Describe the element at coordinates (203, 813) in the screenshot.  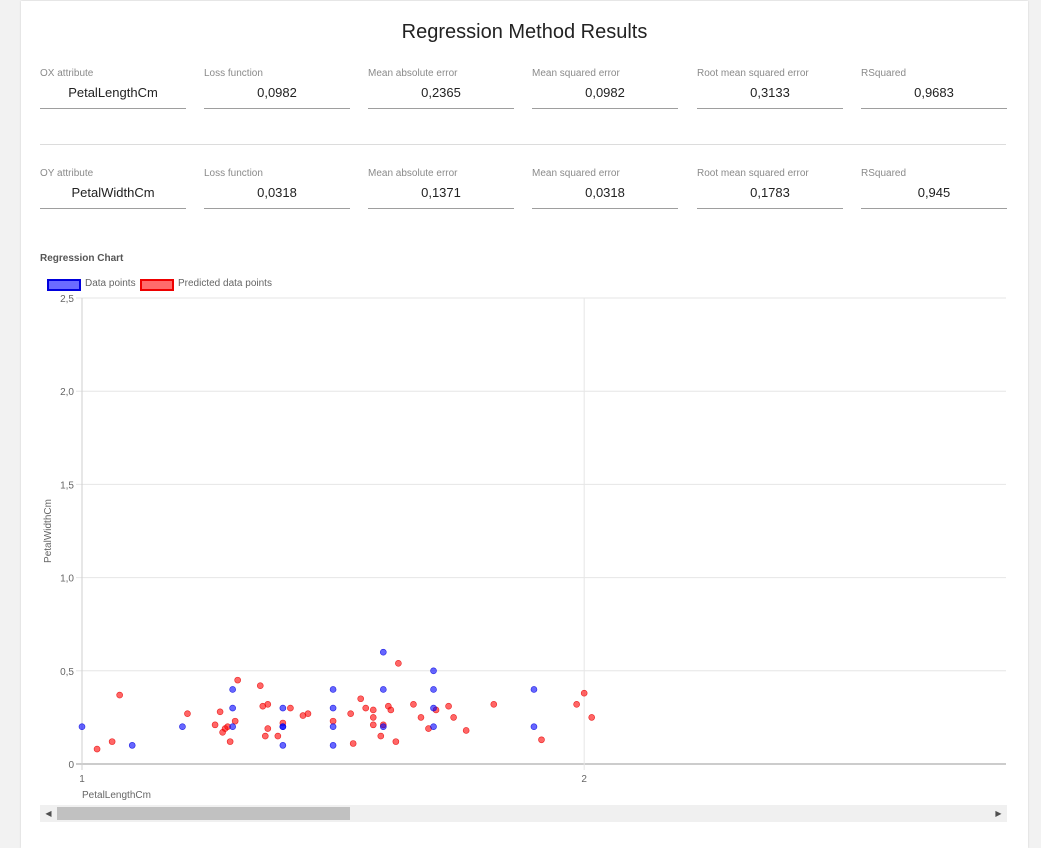
I see `scrollbar-thumb` at that location.